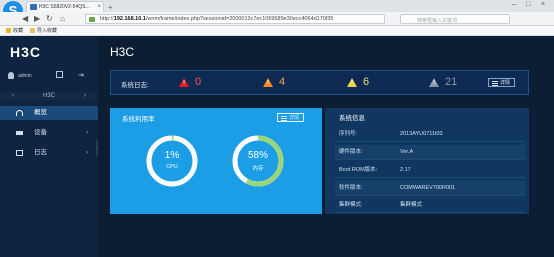 Image resolution: width=554 pixels, height=257 pixels. Describe the element at coordinates (19, 133) in the screenshot. I see `device-icon` at that location.